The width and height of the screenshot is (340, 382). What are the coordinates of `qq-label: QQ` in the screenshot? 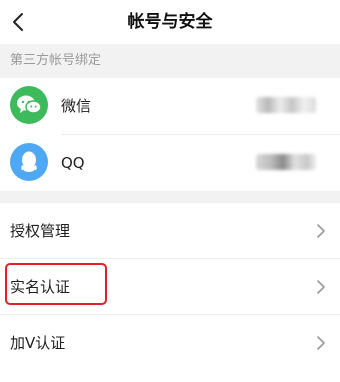 It's located at (73, 163).